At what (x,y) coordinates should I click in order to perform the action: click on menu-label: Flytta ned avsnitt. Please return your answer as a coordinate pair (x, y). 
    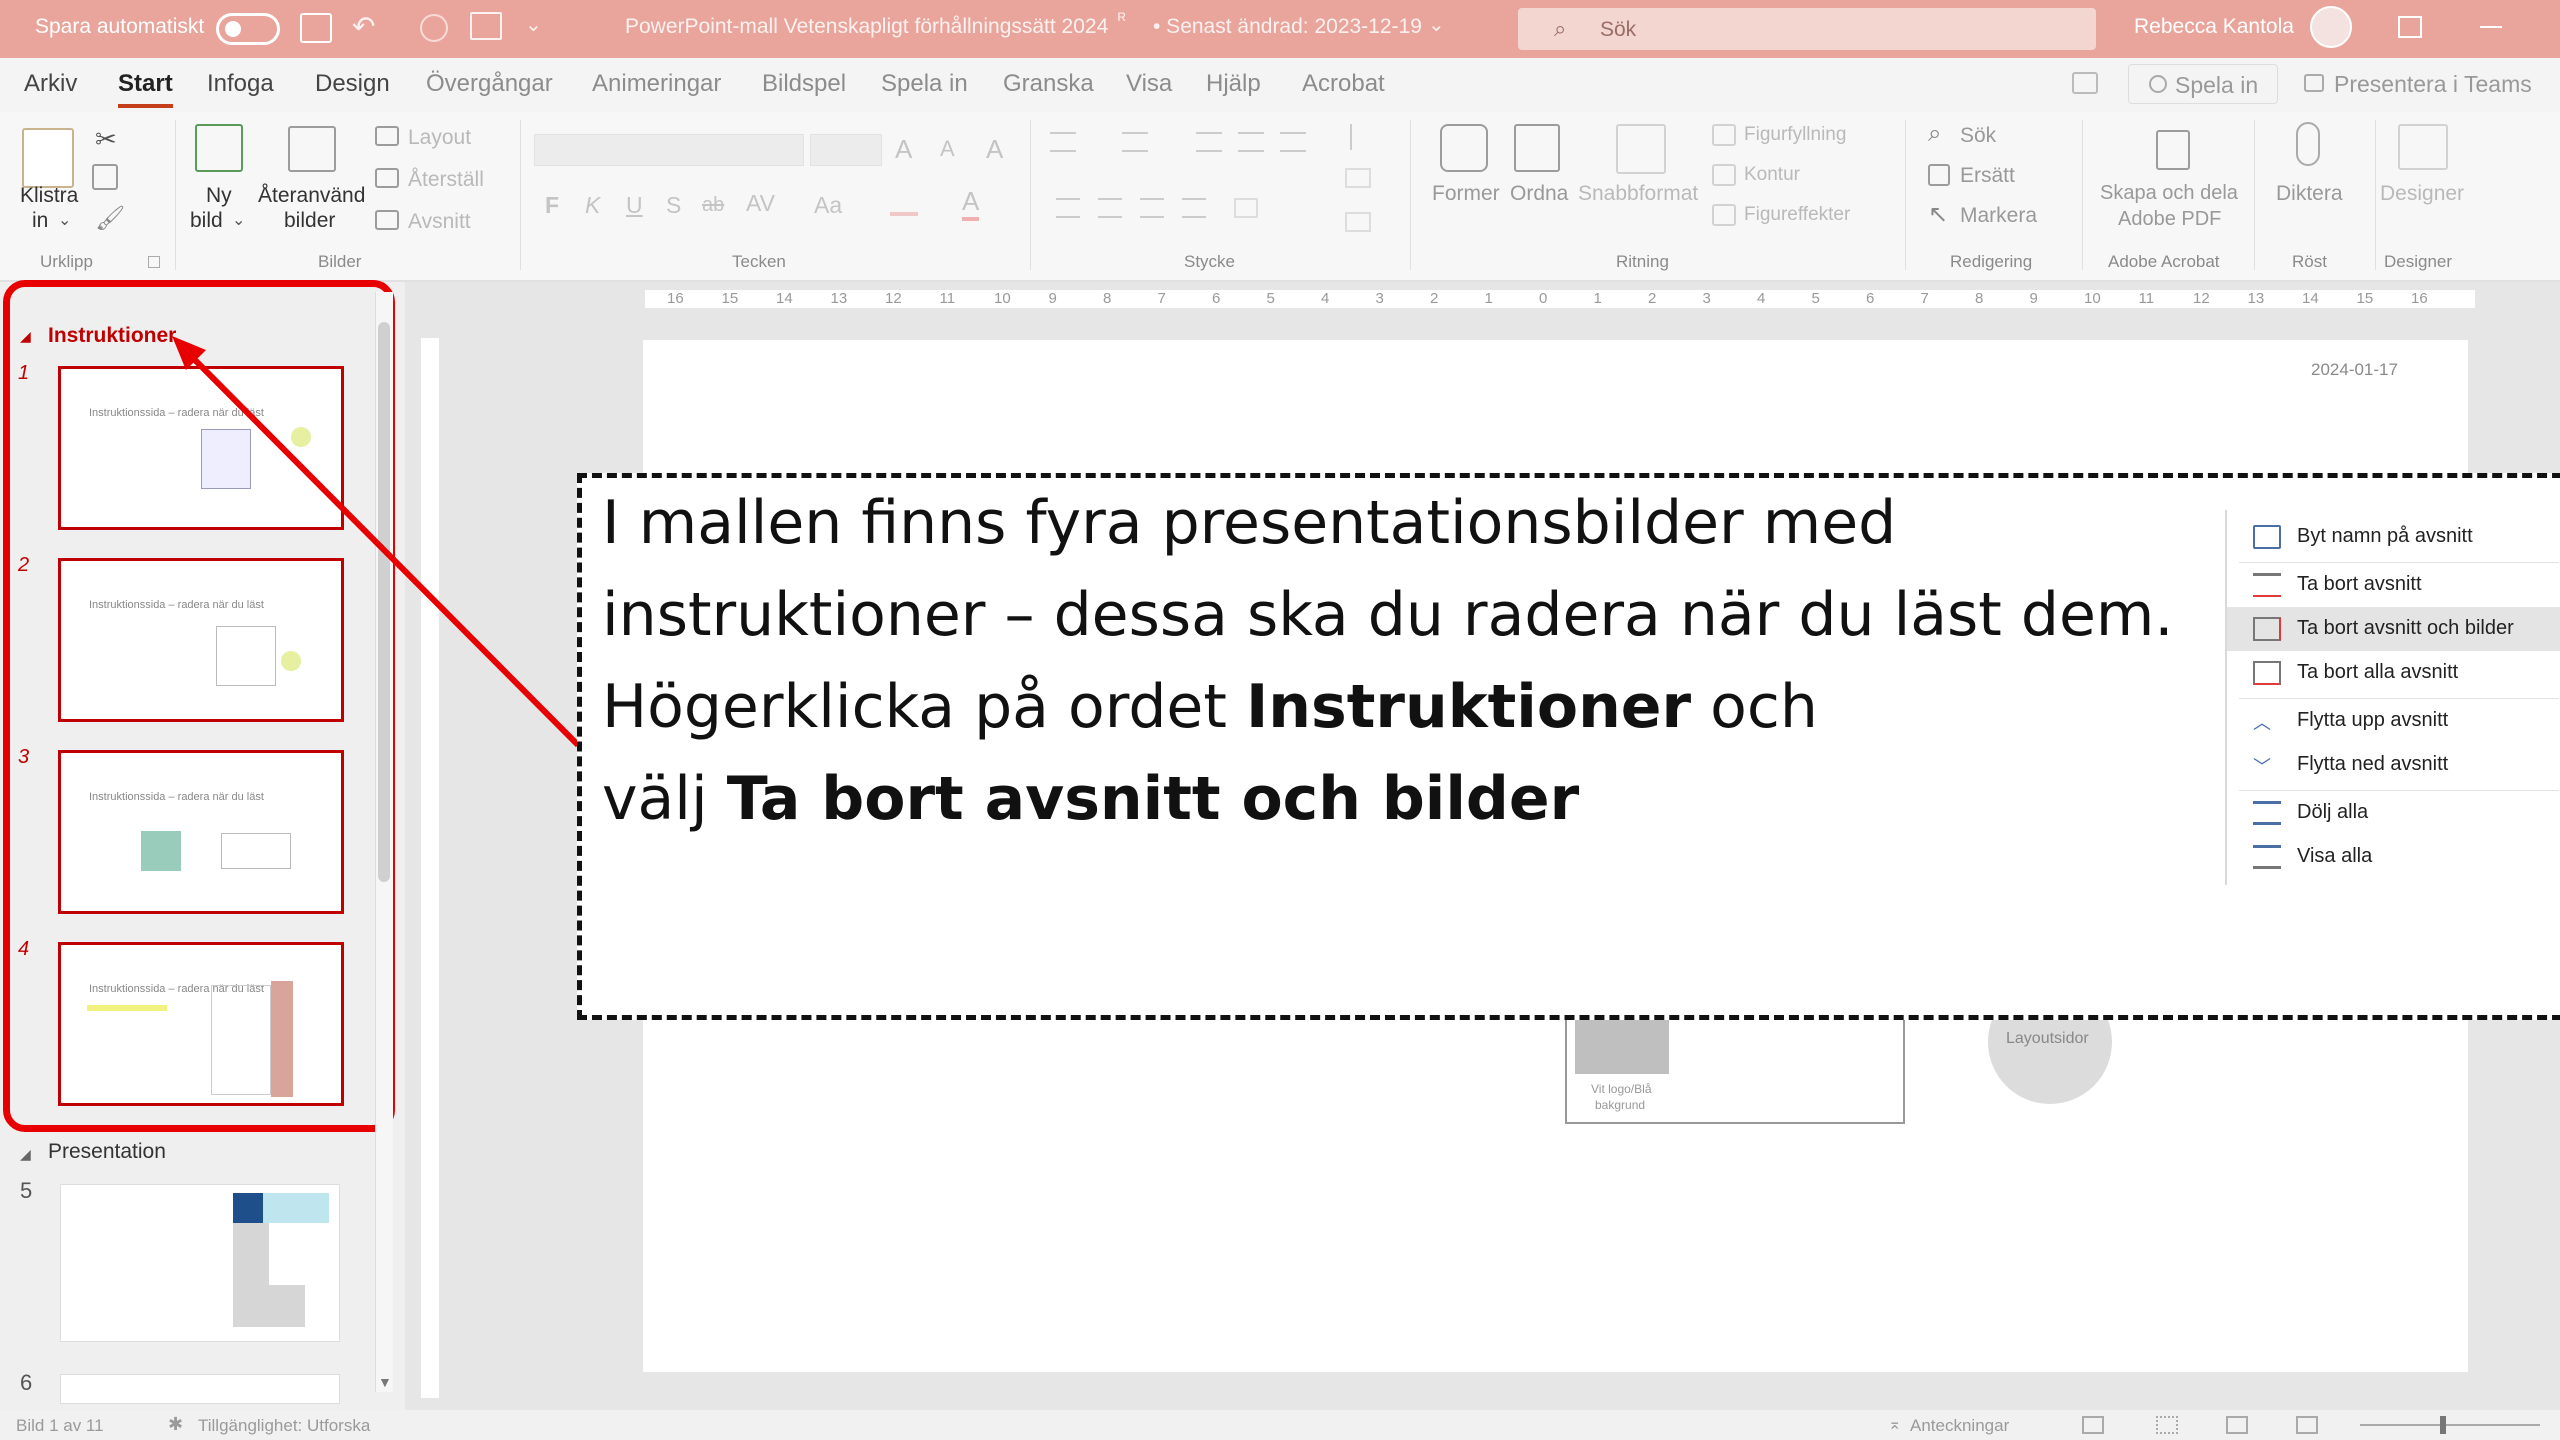
    Looking at the image, I should click on (2373, 764).